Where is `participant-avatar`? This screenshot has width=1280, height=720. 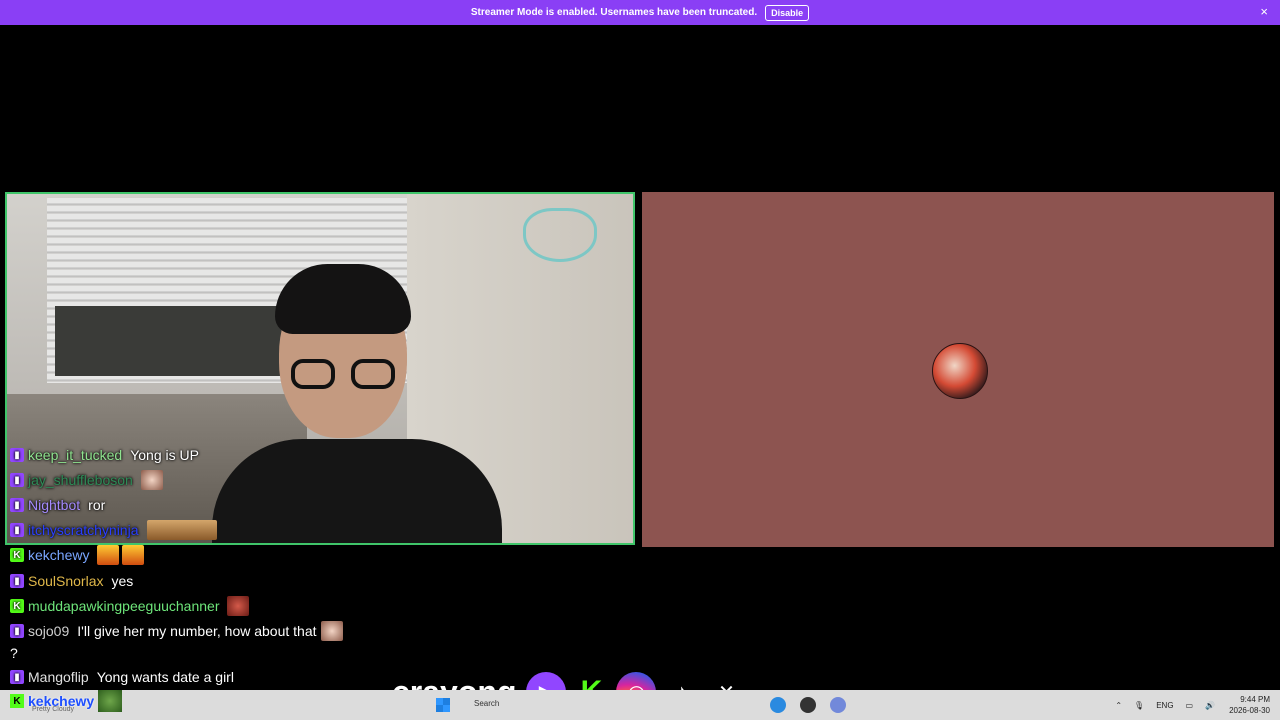
participant-avatar is located at coordinates (960, 371).